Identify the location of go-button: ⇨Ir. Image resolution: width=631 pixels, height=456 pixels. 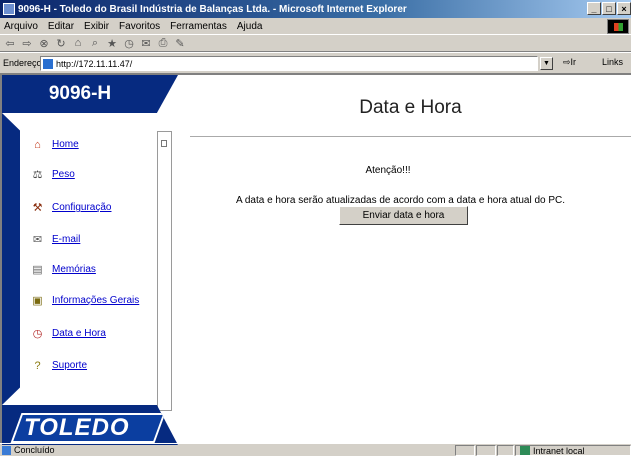
(569, 62).